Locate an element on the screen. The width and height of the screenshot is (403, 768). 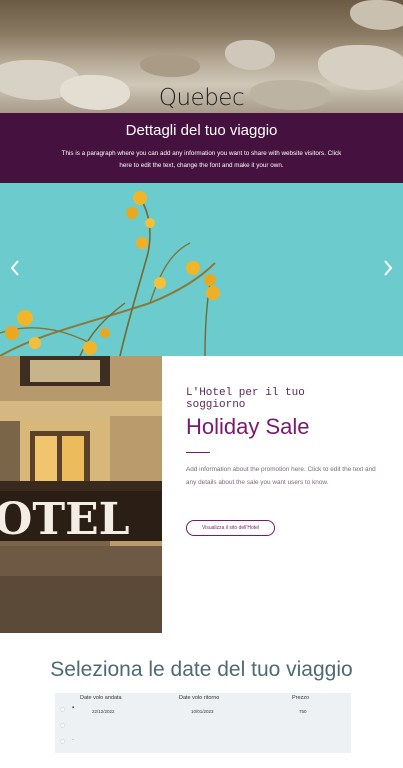
chevron-right-icon is located at coordinates (388, 268).